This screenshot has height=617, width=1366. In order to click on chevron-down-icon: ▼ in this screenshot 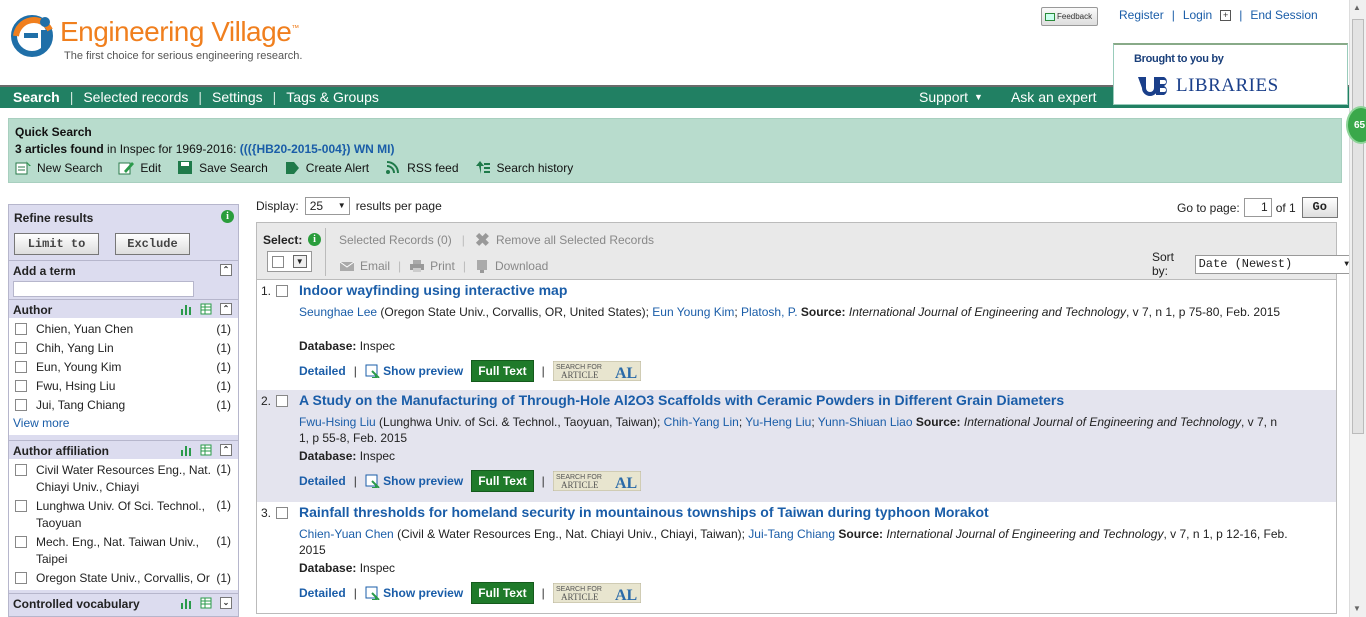, I will do `click(299, 261)`.